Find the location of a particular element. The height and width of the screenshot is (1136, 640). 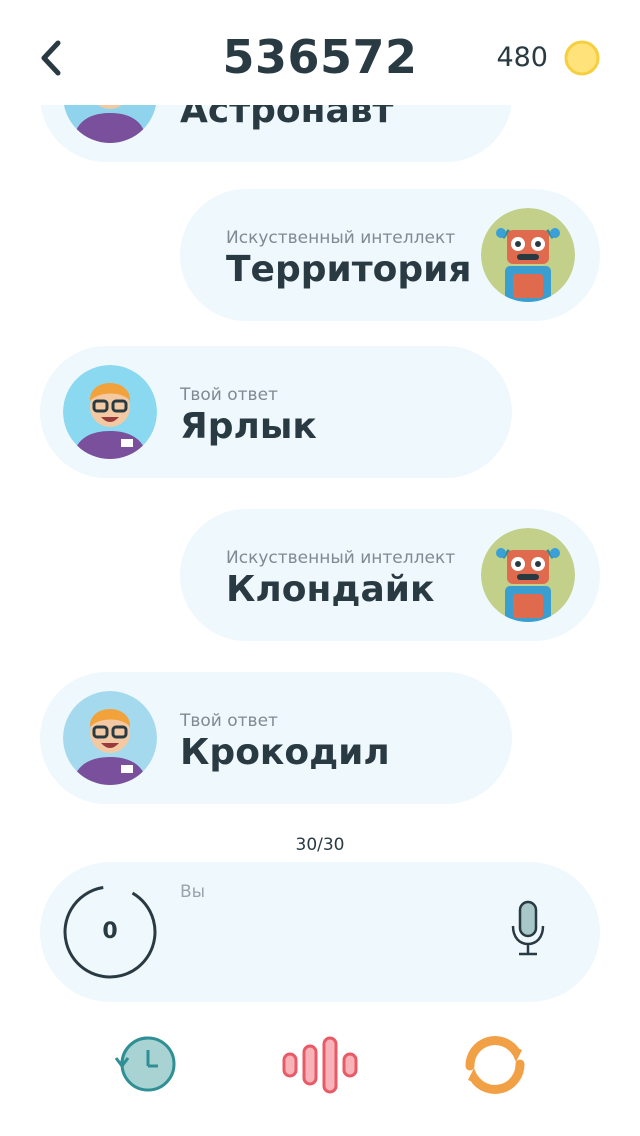

refresh-icon is located at coordinates (495, 1065).